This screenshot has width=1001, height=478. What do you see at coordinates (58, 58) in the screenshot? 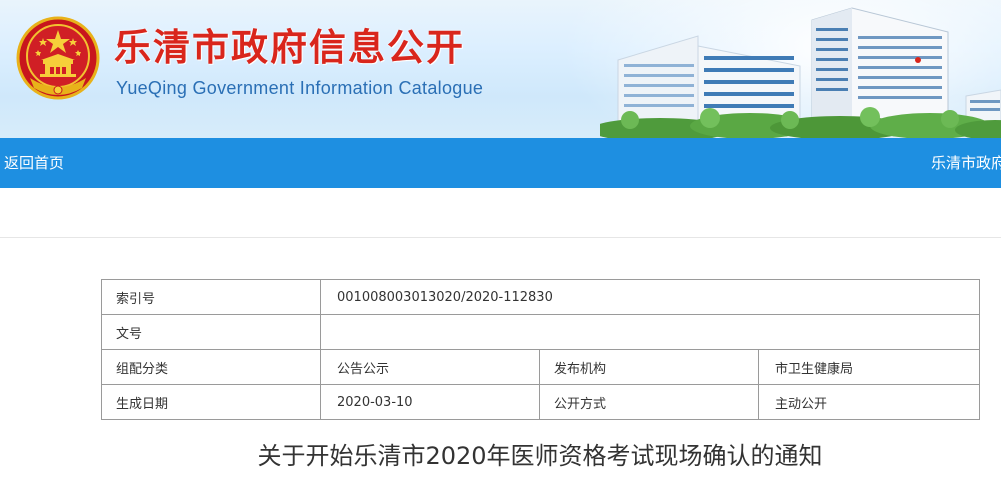
I see `national-emblem-icon` at bounding box center [58, 58].